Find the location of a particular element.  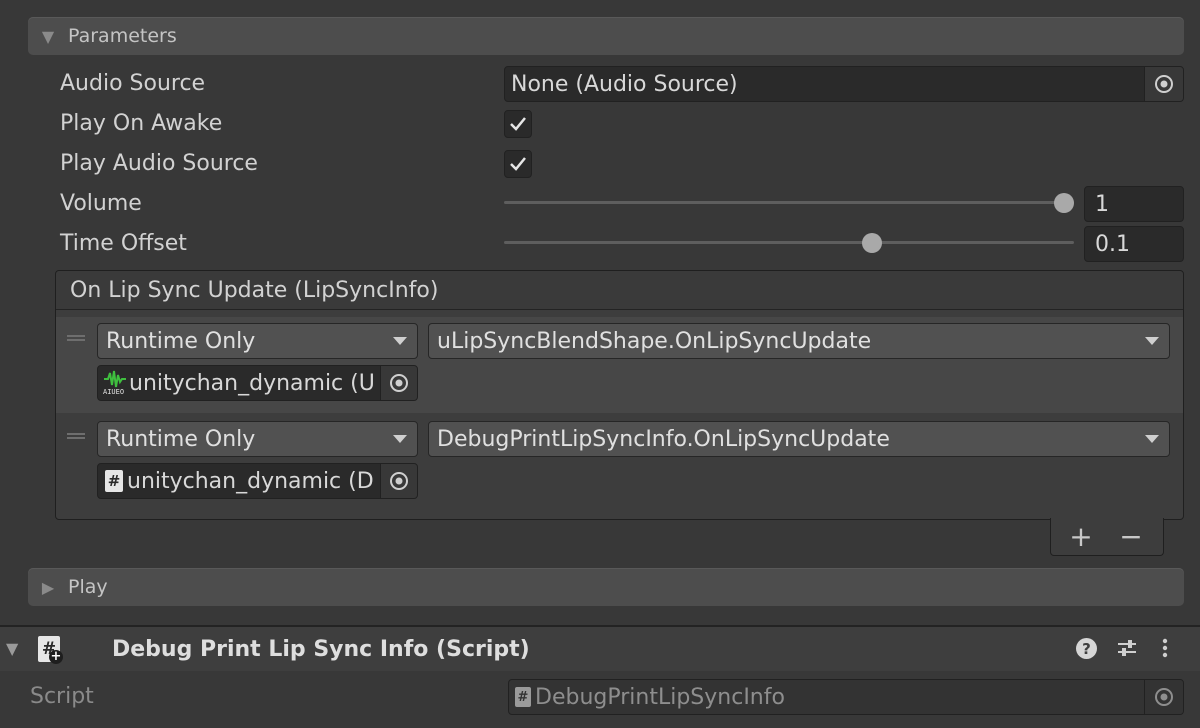

volume-slider-thumb is located at coordinates (1064, 203).